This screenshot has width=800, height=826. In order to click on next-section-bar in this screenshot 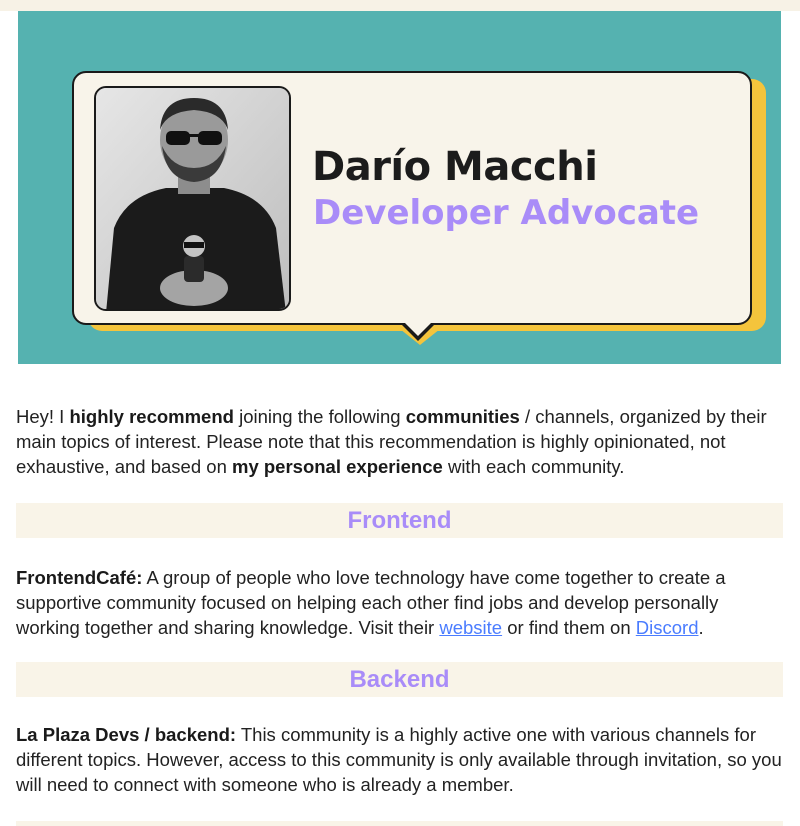, I will do `click(399, 823)`.